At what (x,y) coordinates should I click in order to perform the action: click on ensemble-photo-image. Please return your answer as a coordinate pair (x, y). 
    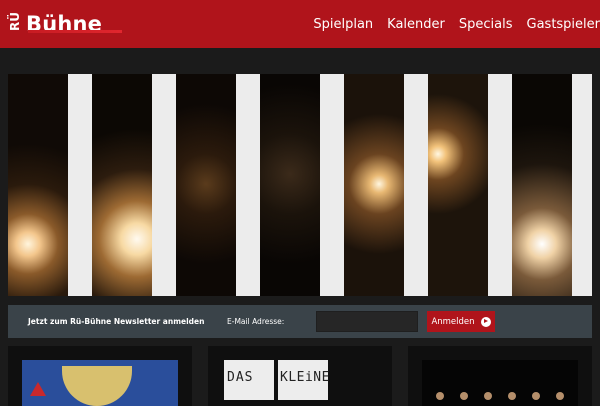
    Looking at the image, I should click on (500, 383).